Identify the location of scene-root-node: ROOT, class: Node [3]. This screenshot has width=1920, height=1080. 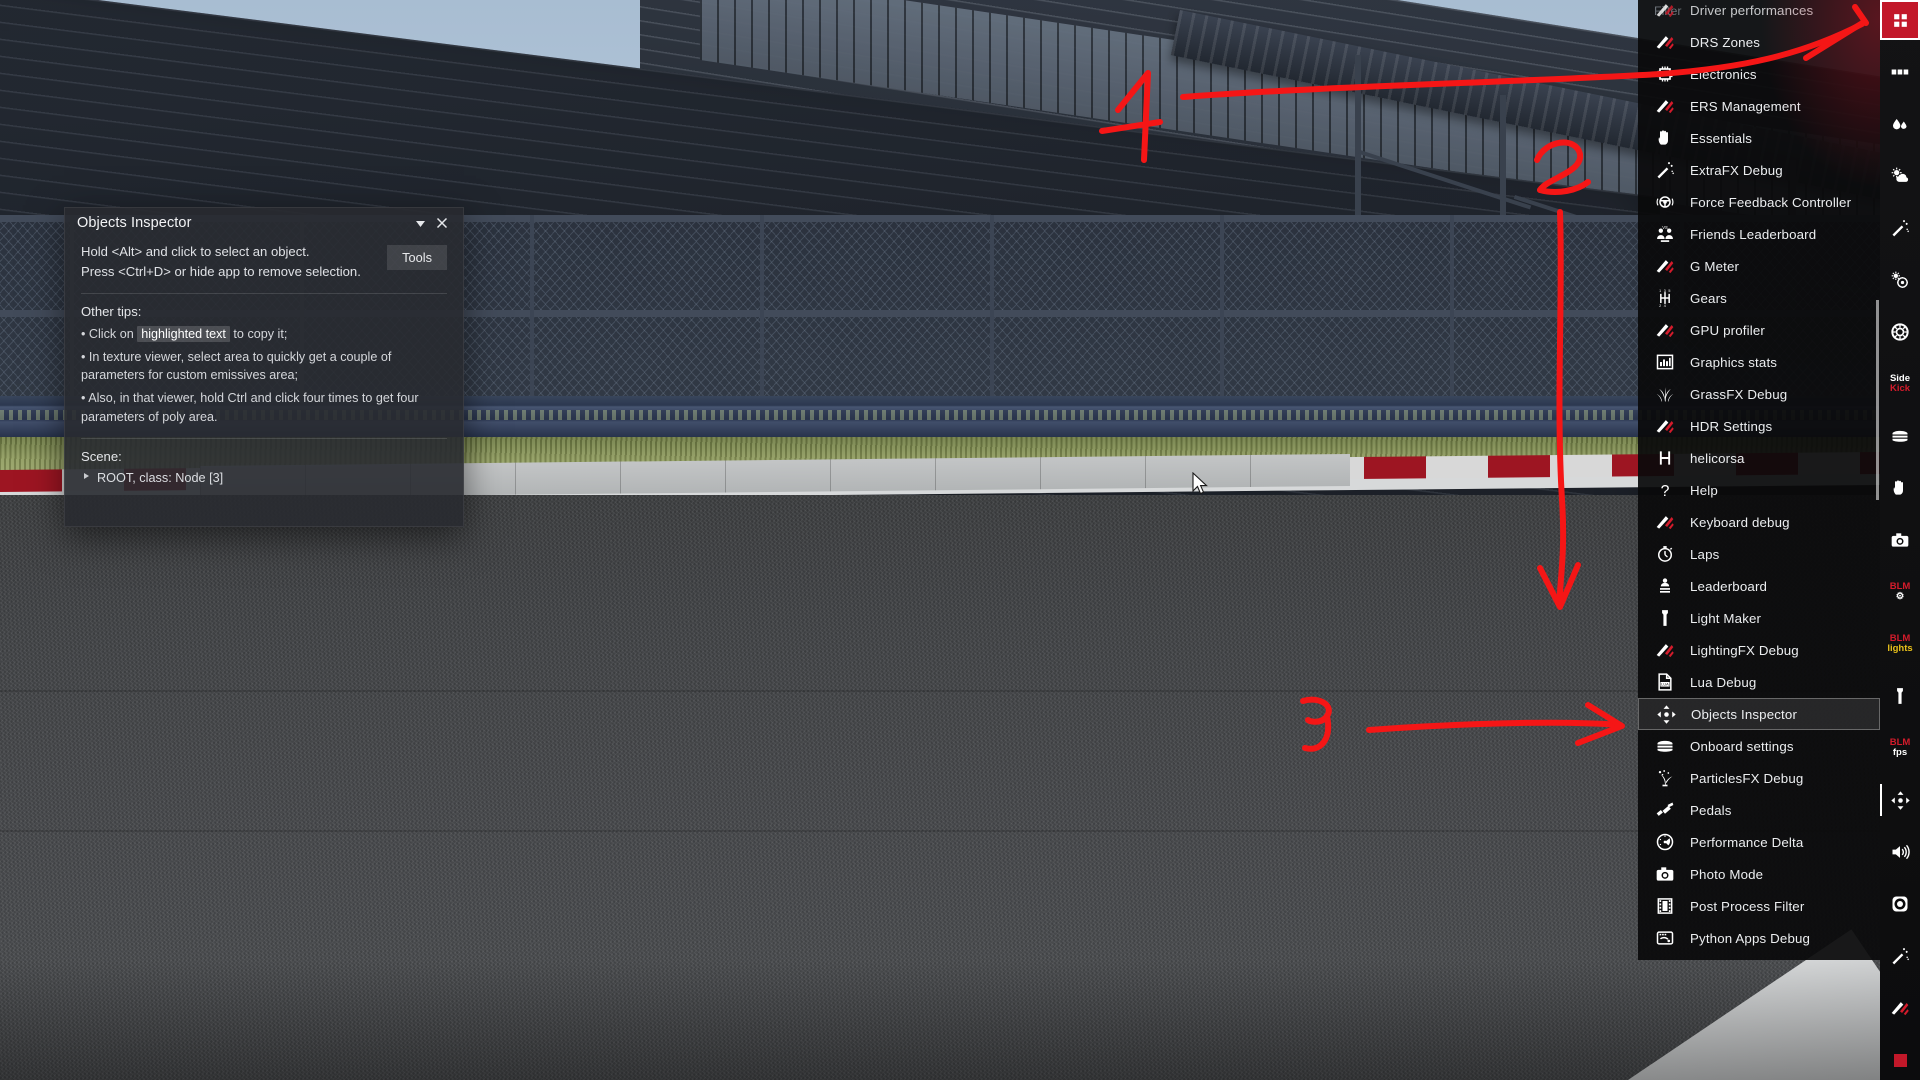
(264, 478).